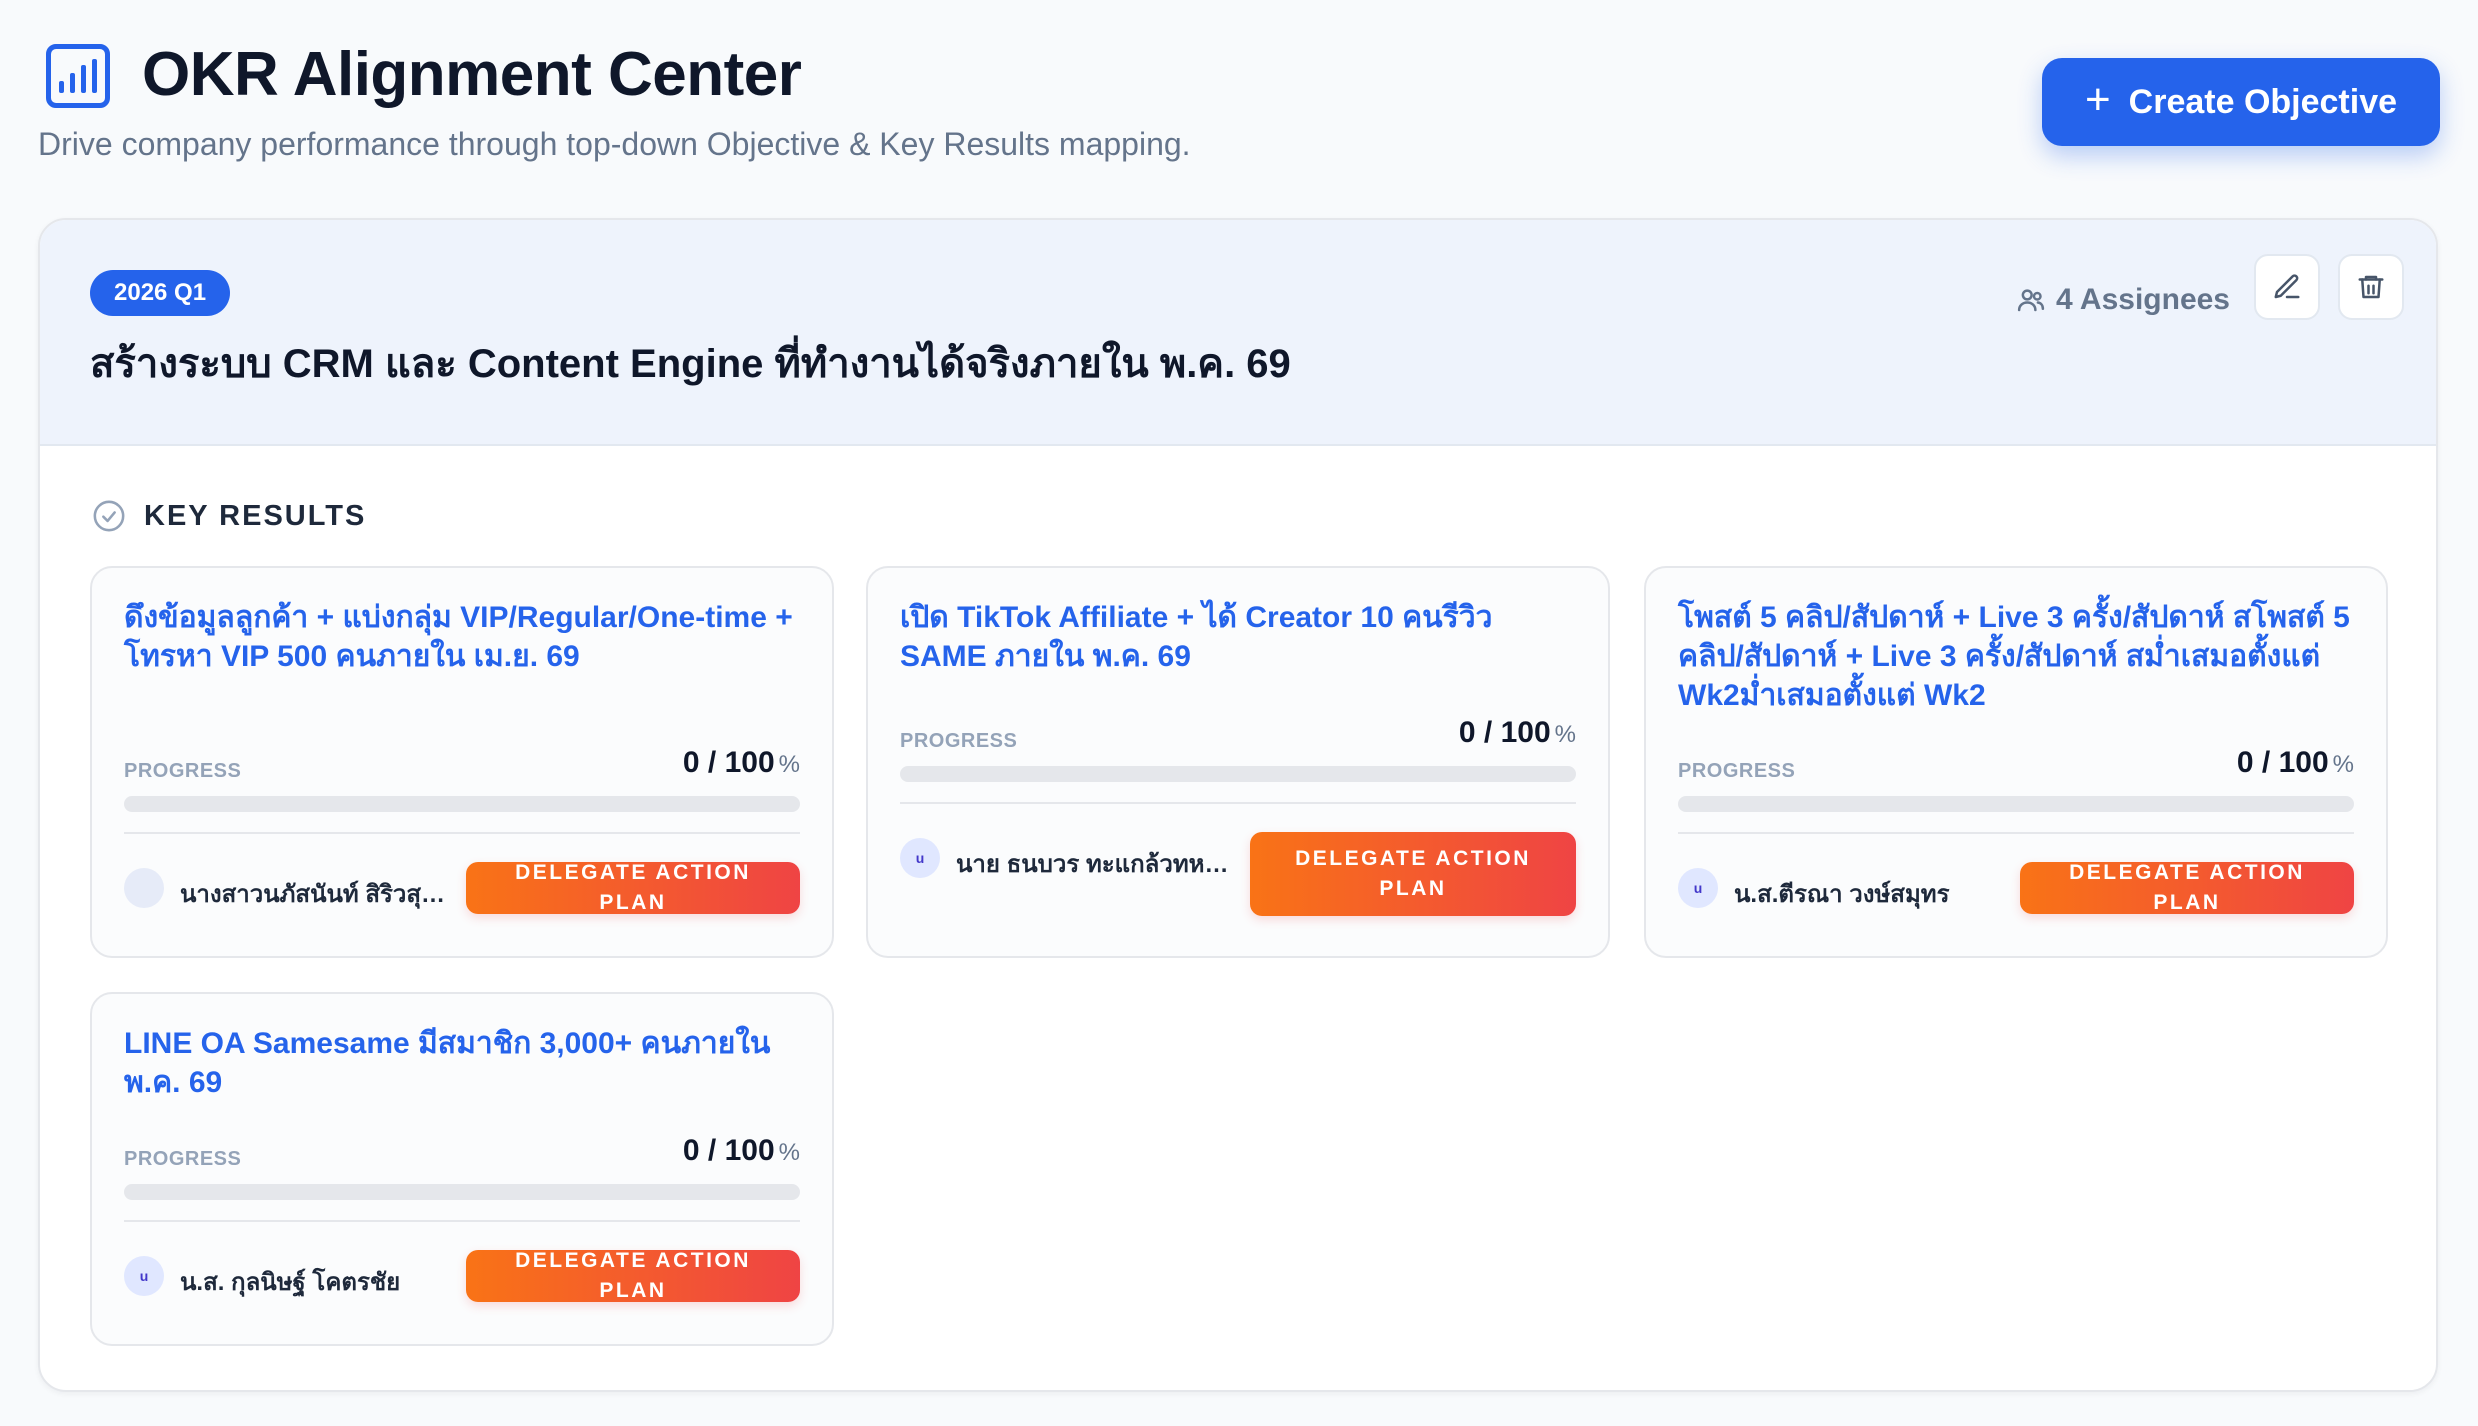 The height and width of the screenshot is (1426, 2478). Describe the element at coordinates (2097, 99) in the screenshot. I see `plus-icon: +` at that location.